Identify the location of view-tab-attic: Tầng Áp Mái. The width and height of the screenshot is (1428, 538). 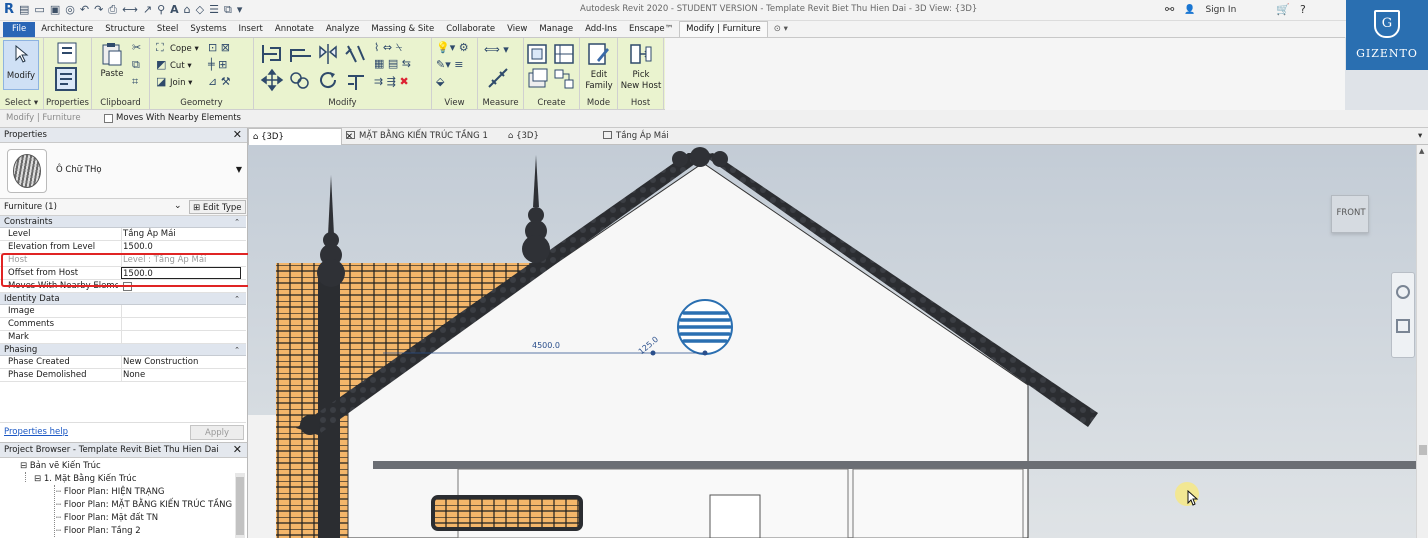
(636, 136).